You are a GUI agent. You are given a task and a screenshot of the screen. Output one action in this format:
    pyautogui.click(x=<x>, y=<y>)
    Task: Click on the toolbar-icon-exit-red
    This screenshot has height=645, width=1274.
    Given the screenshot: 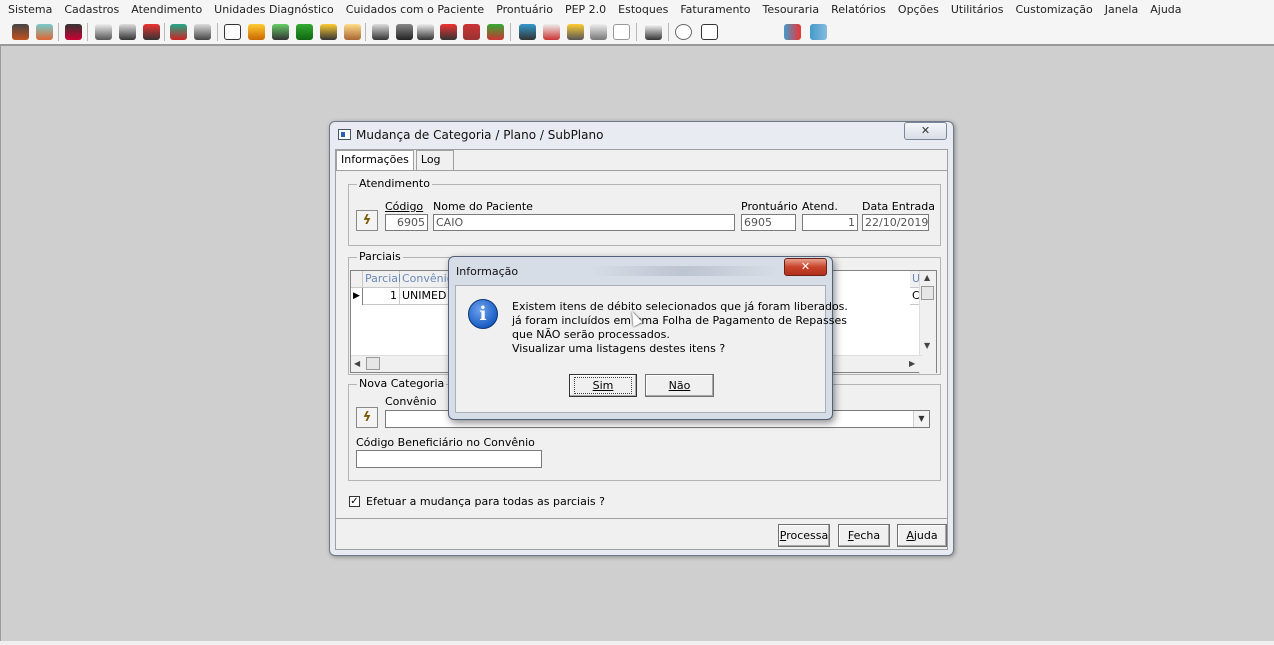 What is the action you would take?
    pyautogui.click(x=792, y=32)
    